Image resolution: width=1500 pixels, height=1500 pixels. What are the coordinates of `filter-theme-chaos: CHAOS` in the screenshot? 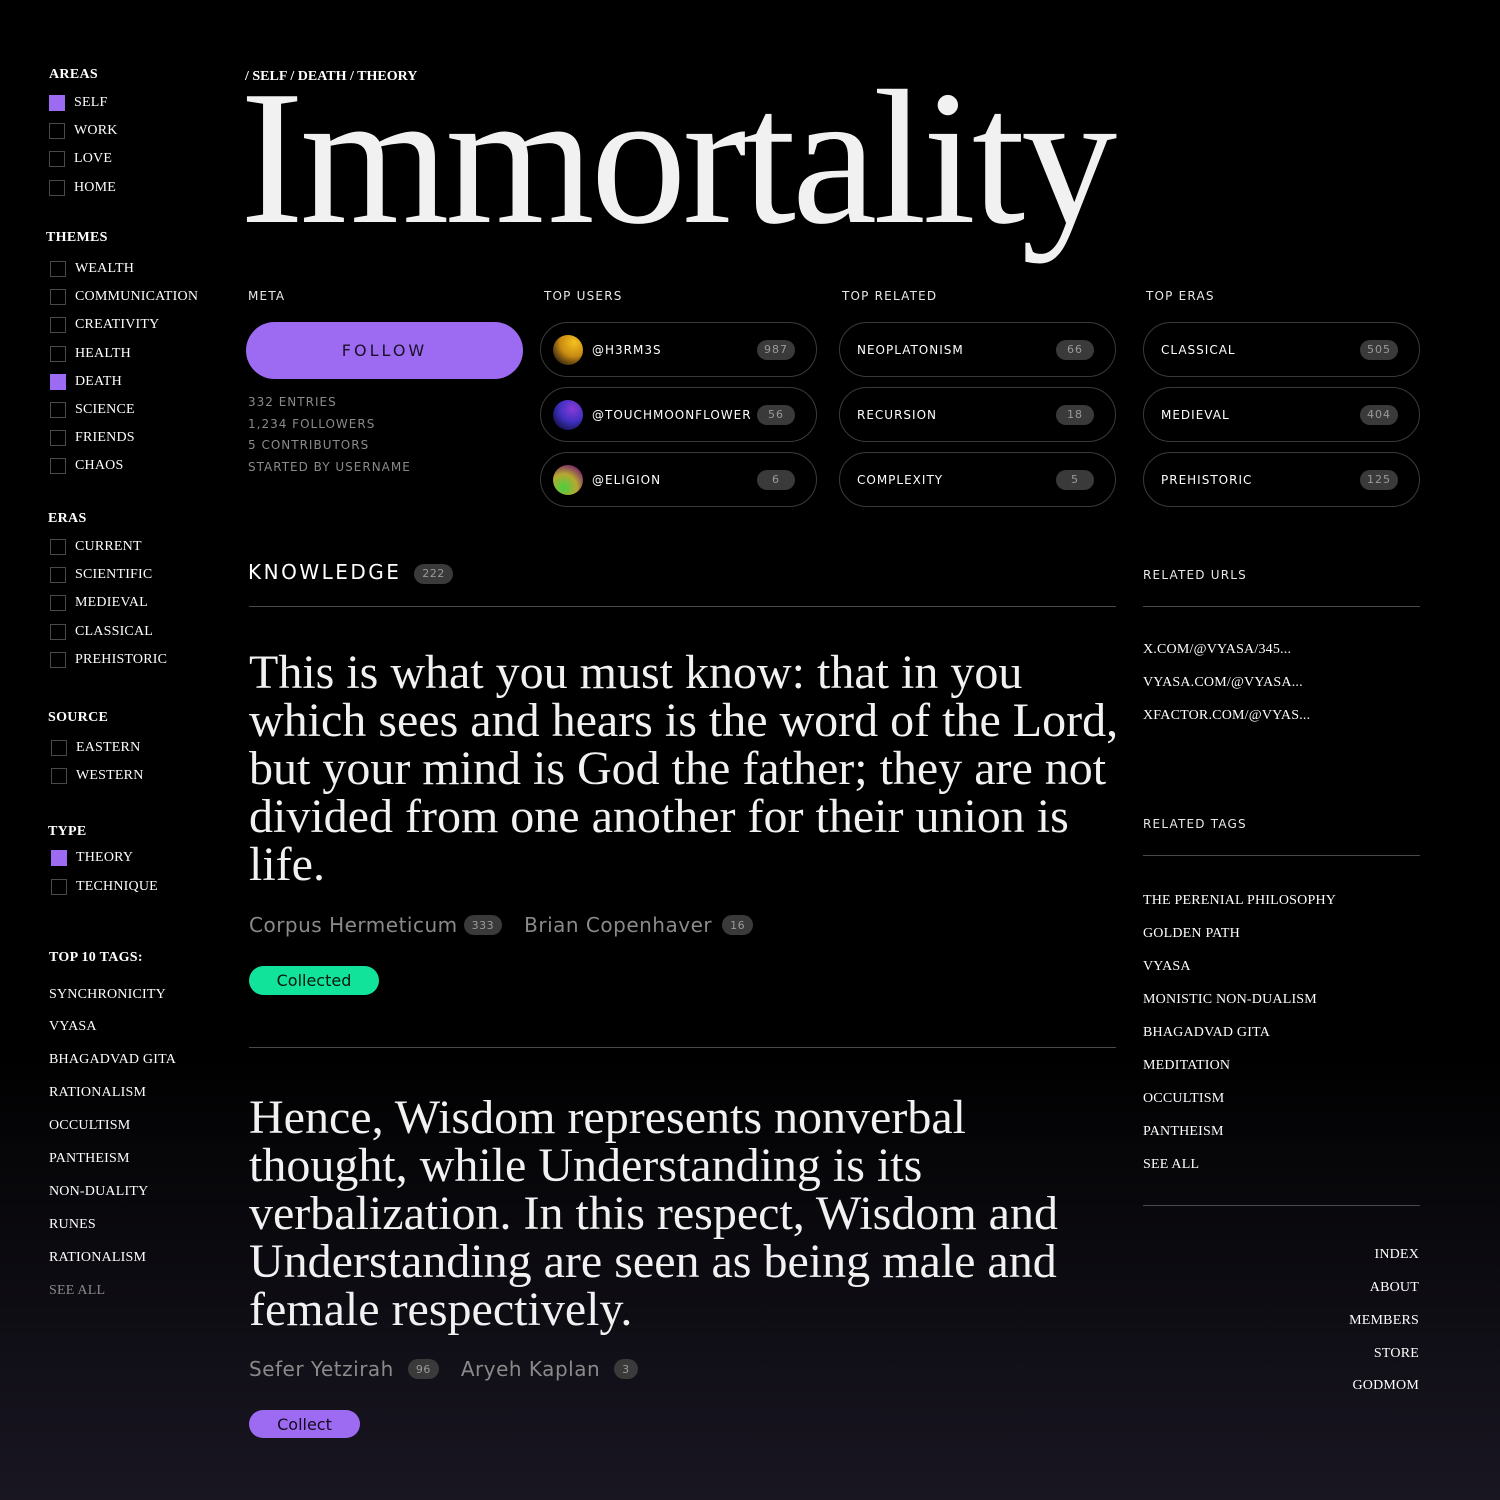 It's located at (86, 466).